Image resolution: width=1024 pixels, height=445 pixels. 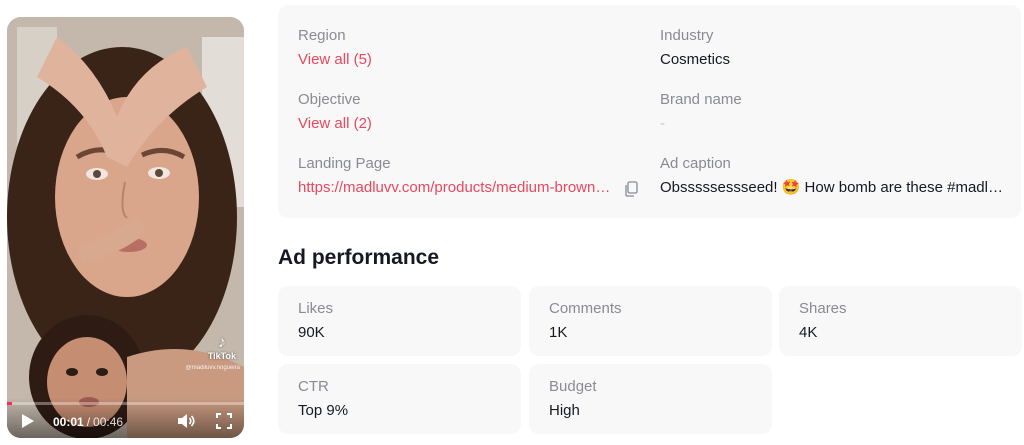 I want to click on stat-label: Likes, so click(x=316, y=308).